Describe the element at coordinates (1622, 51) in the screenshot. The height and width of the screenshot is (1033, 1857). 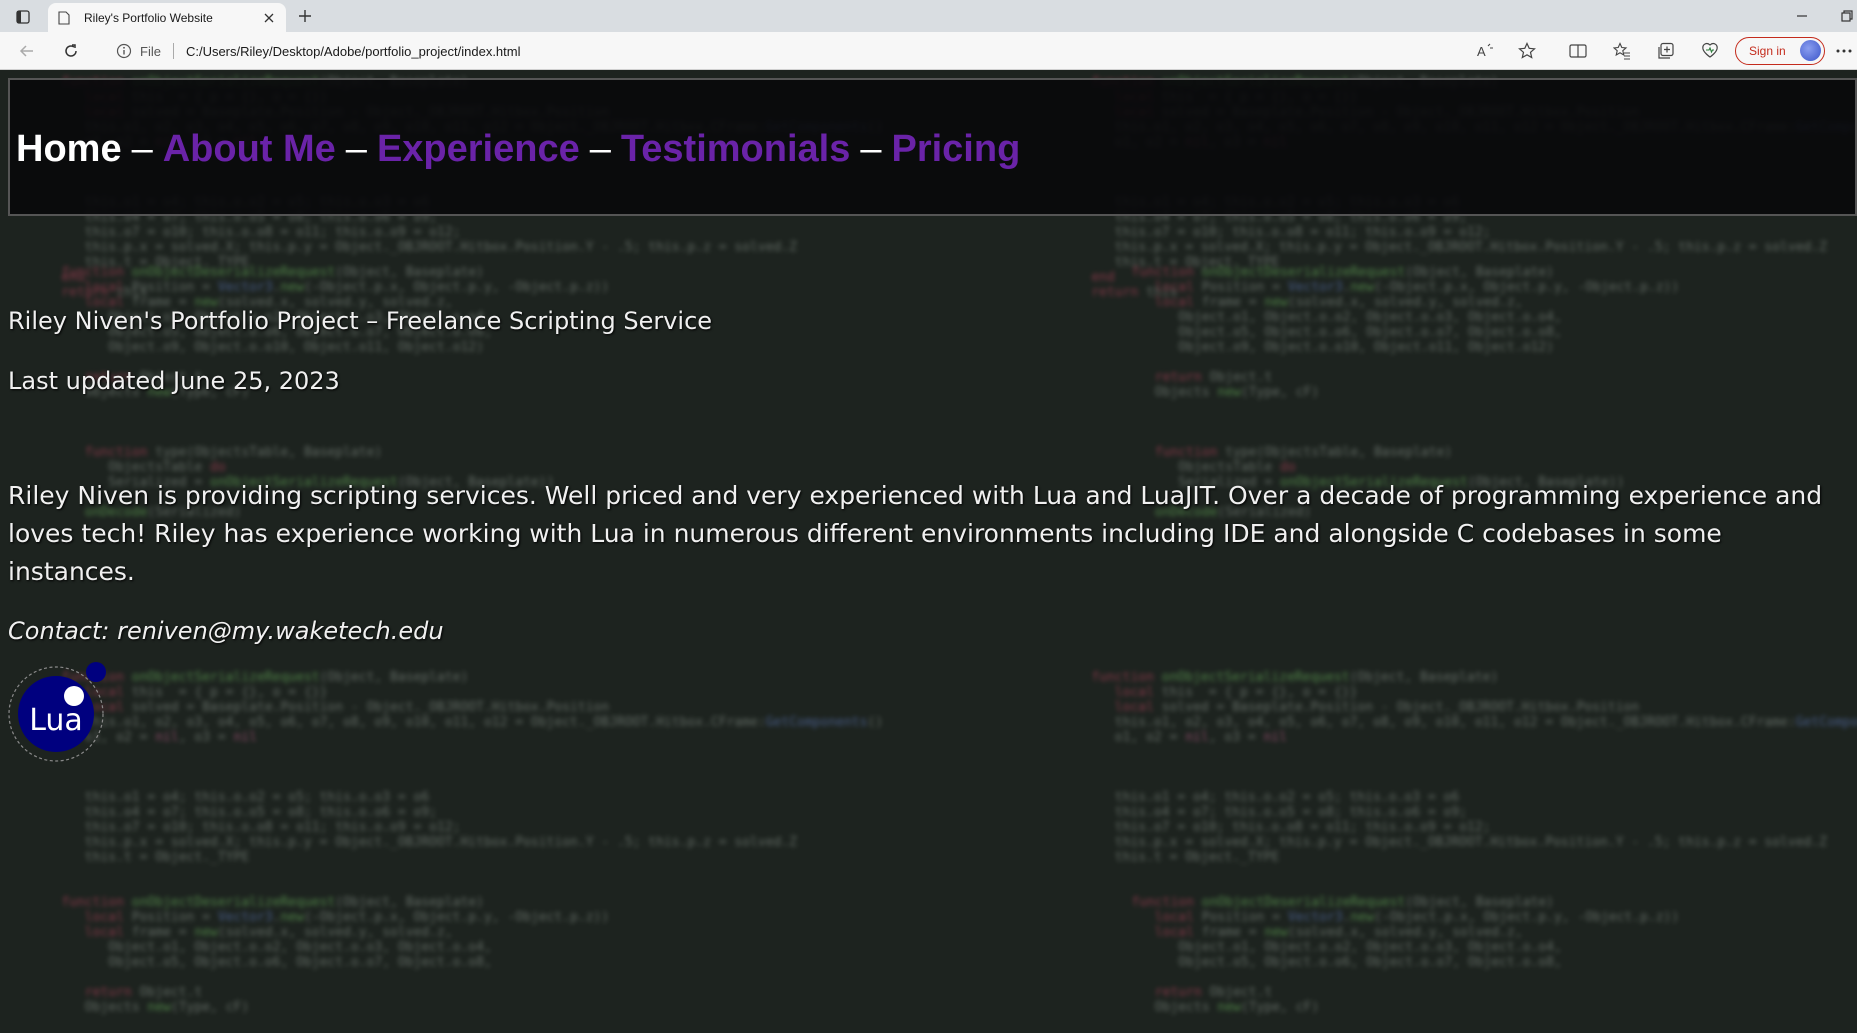
I see `favorites-icon` at that location.